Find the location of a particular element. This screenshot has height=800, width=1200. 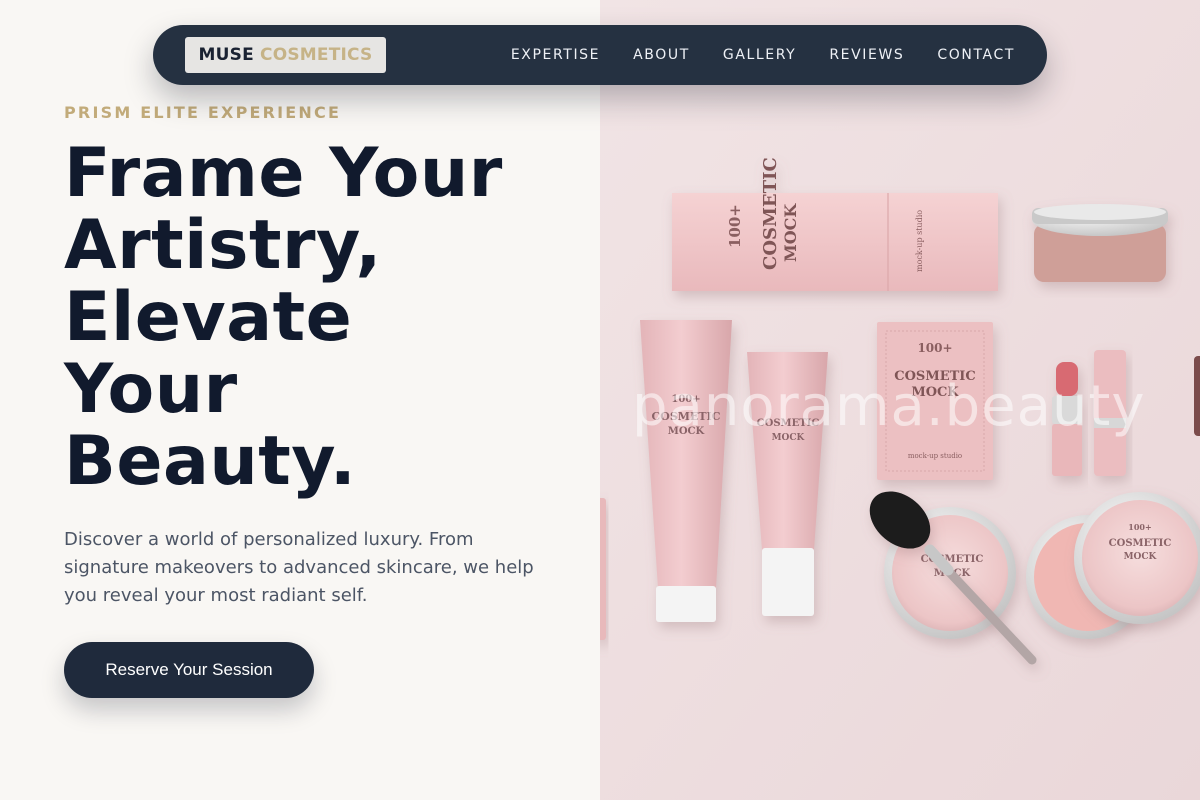

sachet-brand: COSMETIC is located at coordinates (934, 376).